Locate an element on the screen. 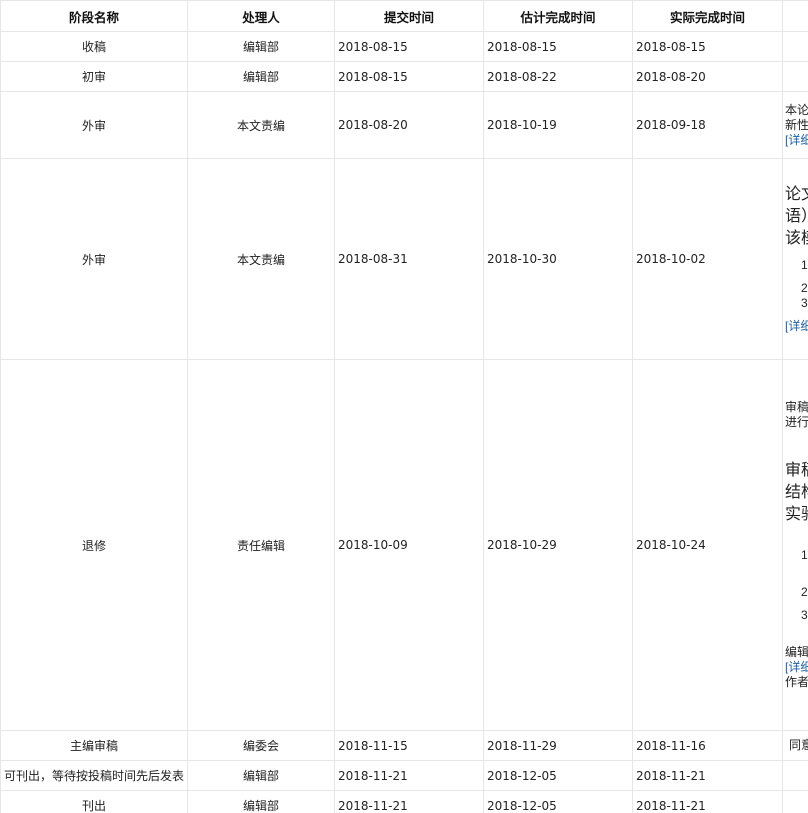  review-comment-text: 语） is located at coordinates (796, 216).